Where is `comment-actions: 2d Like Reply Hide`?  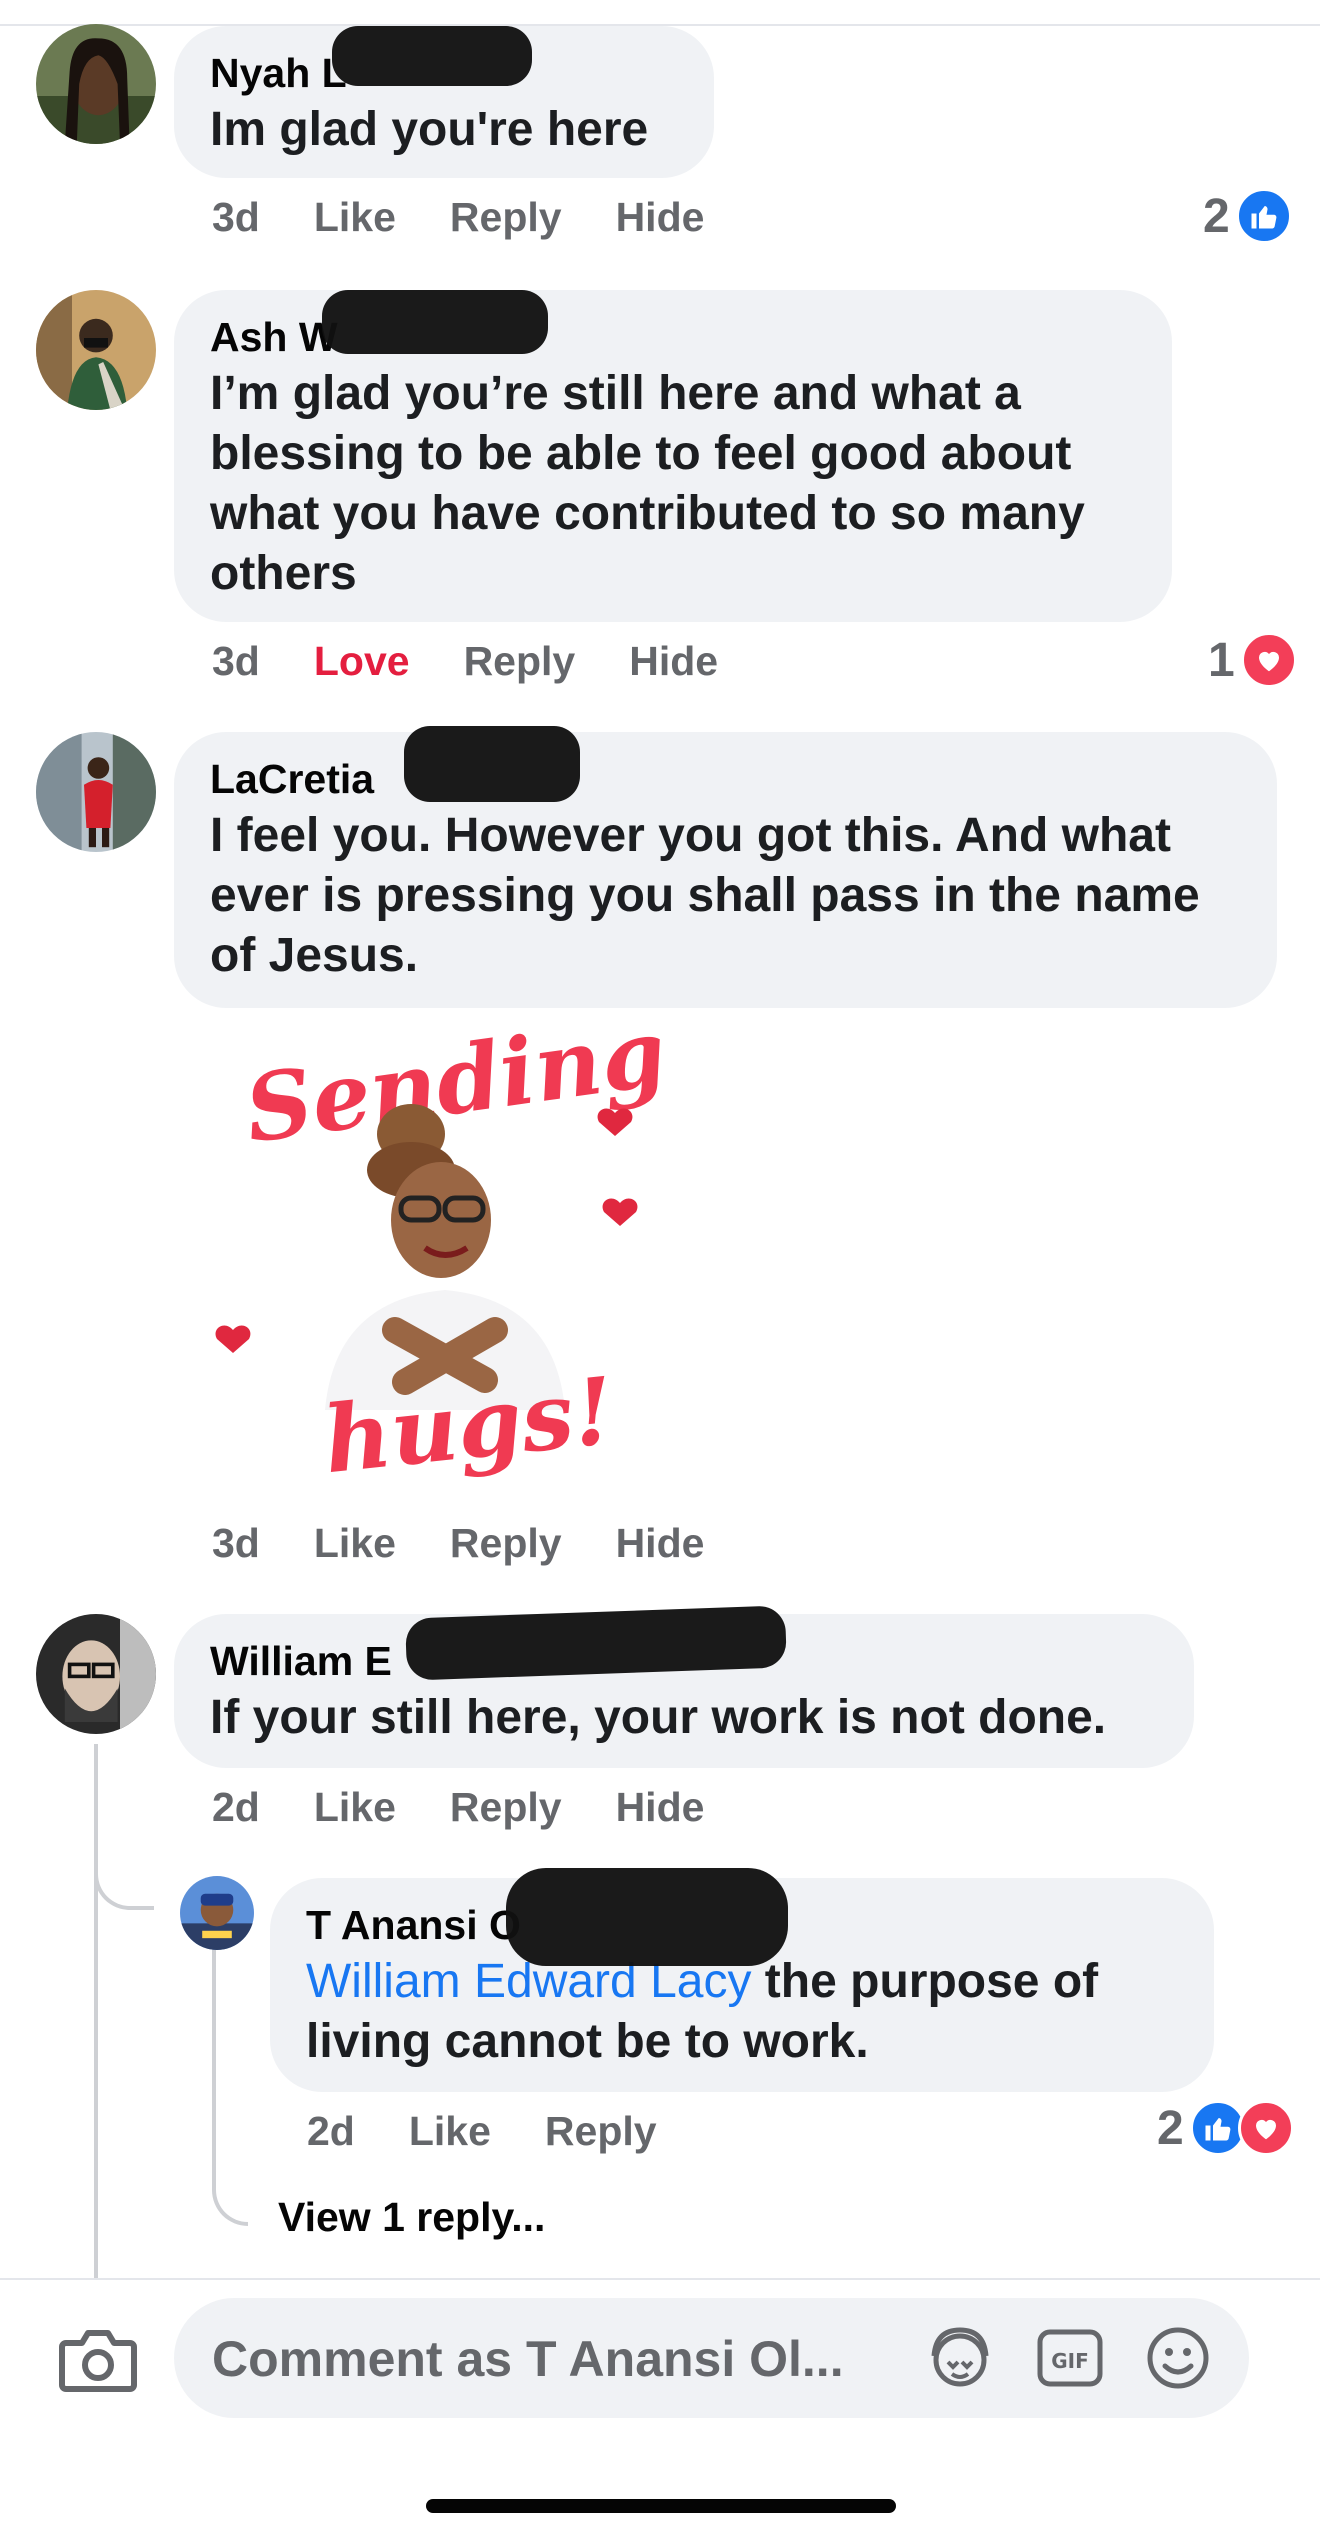 comment-actions: 2d Like Reply Hide is located at coordinates (458, 1807).